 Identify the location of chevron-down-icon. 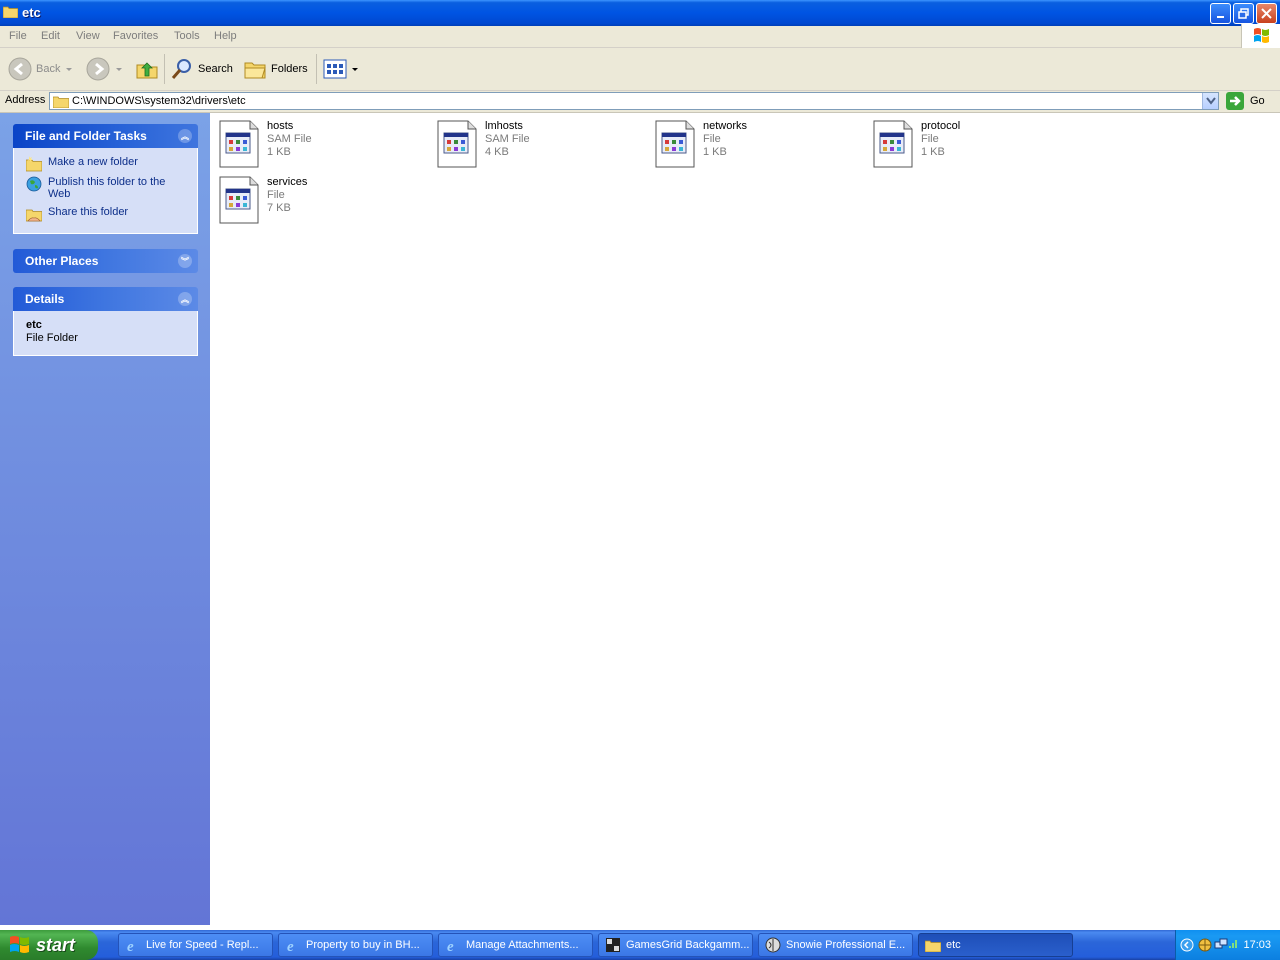
(1210, 101).